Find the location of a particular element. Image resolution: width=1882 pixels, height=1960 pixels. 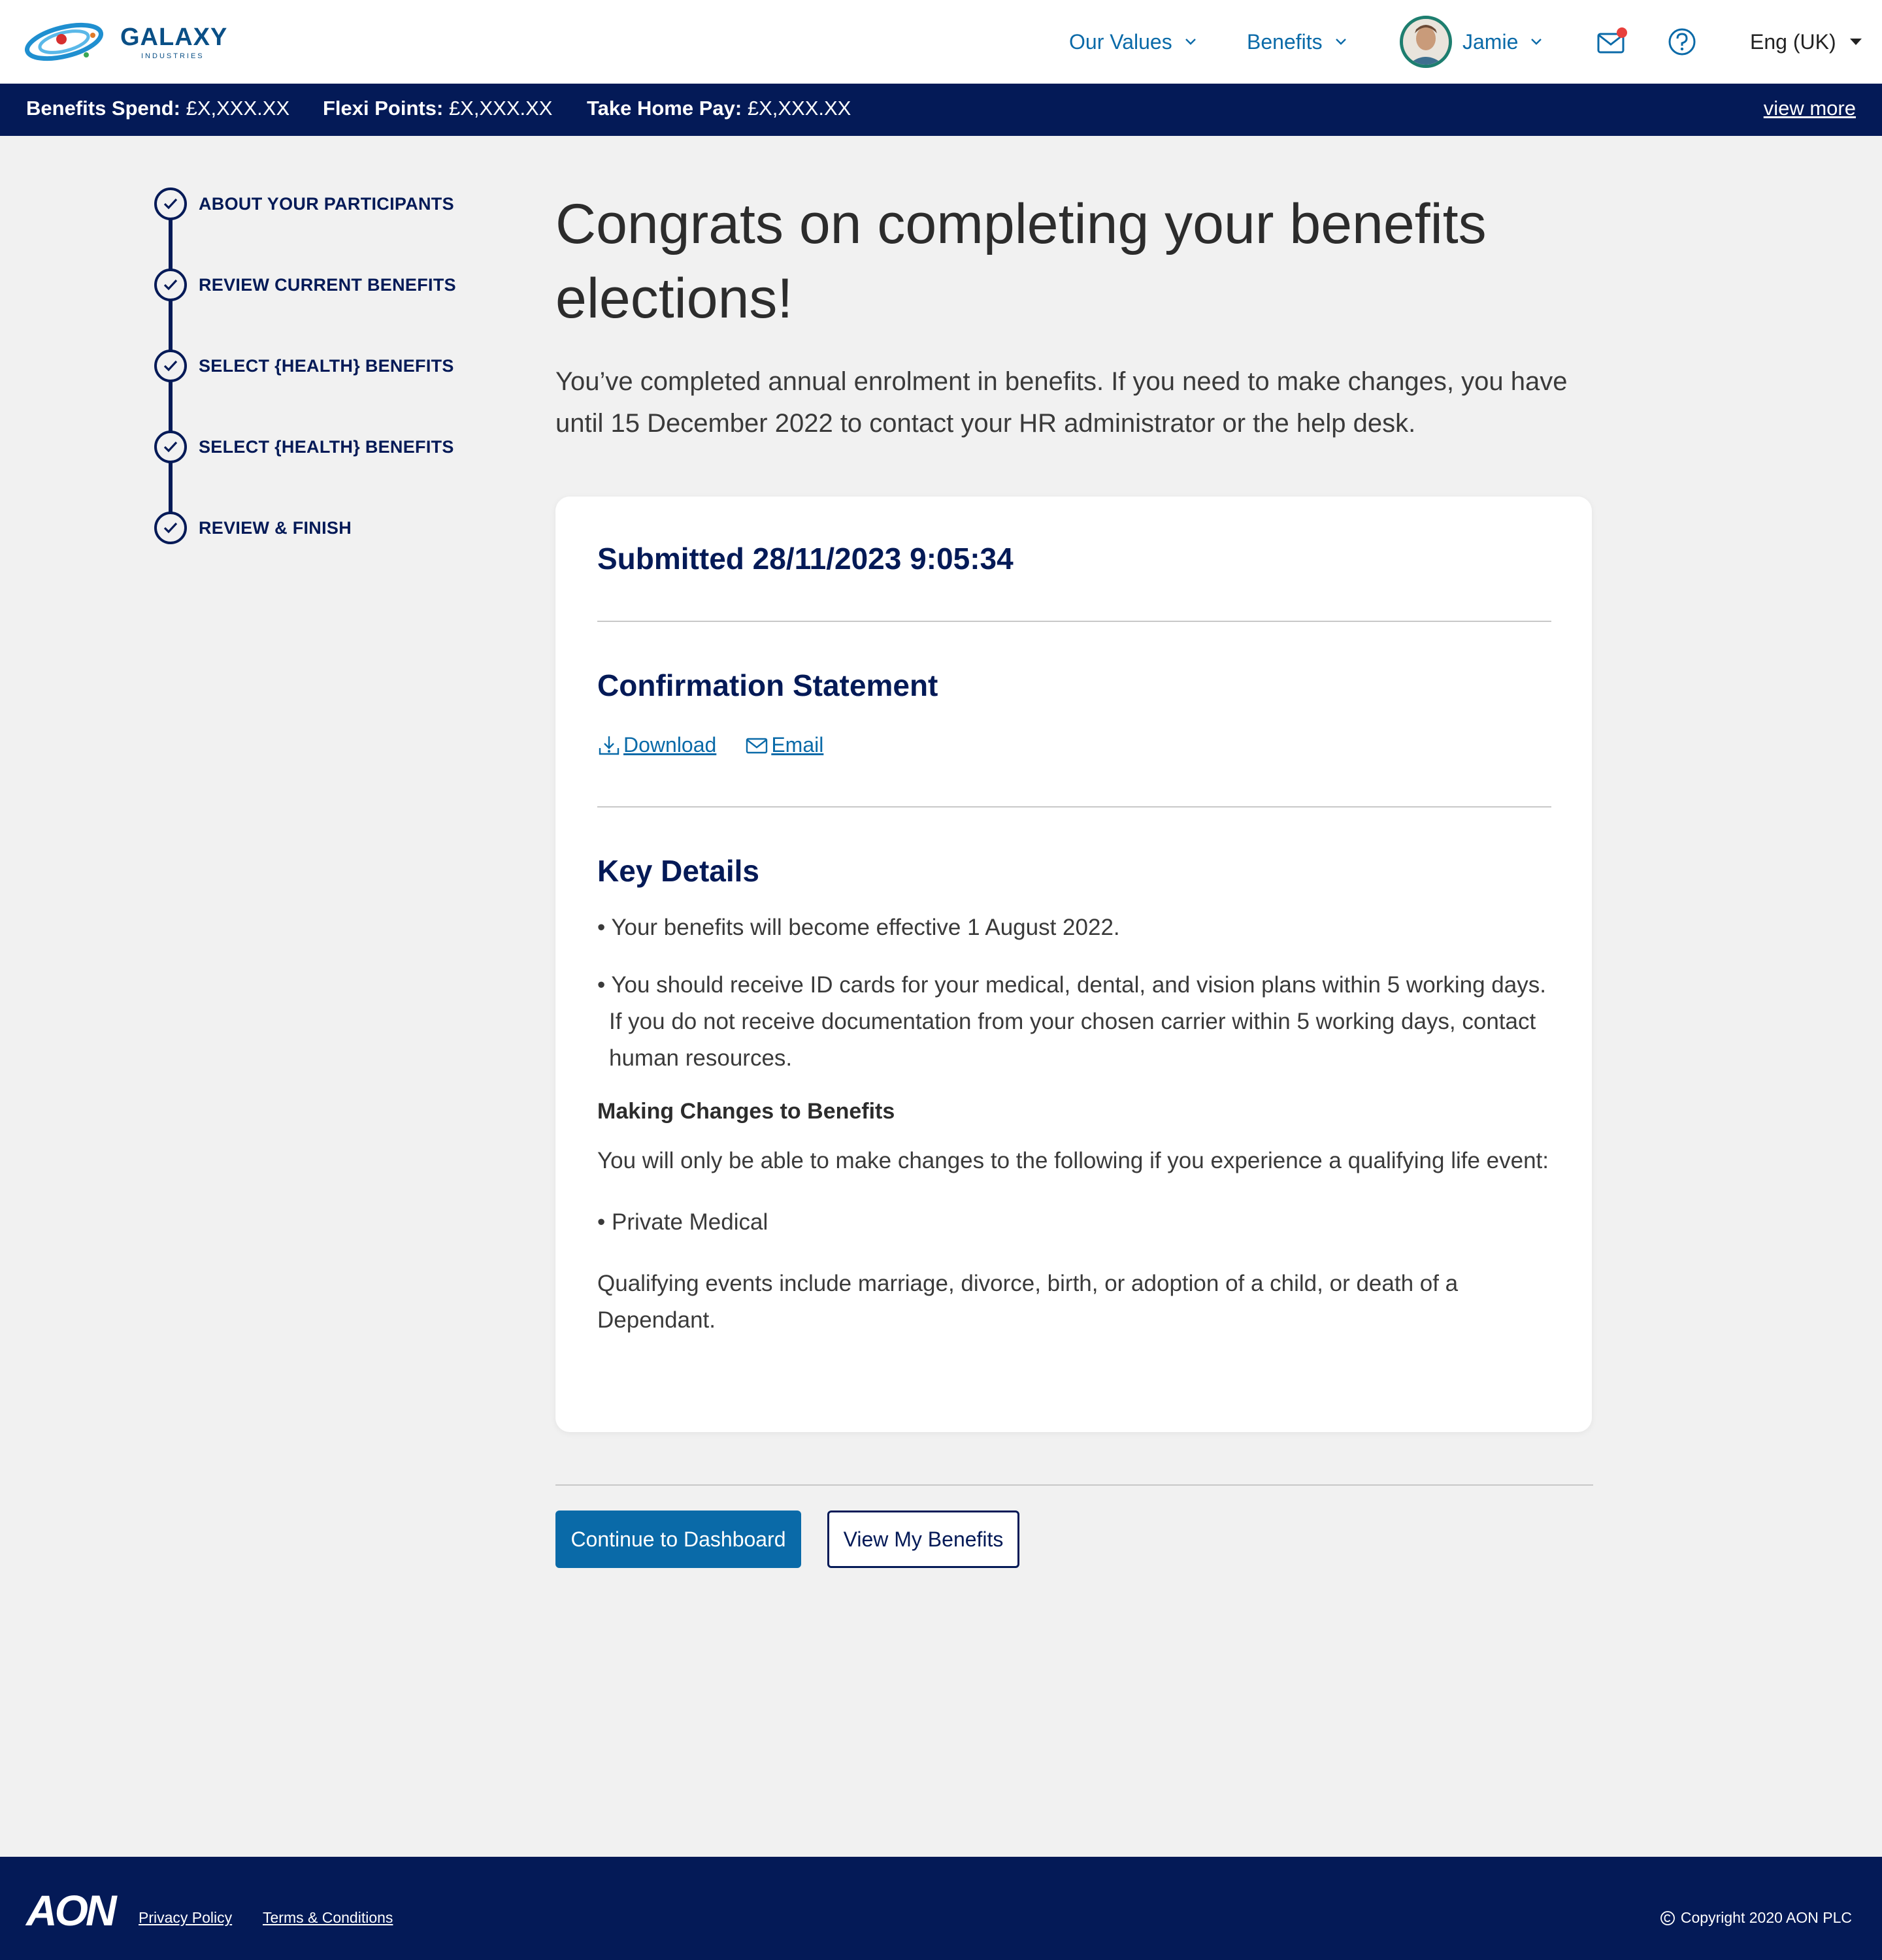

user-photo is located at coordinates (1426, 42).